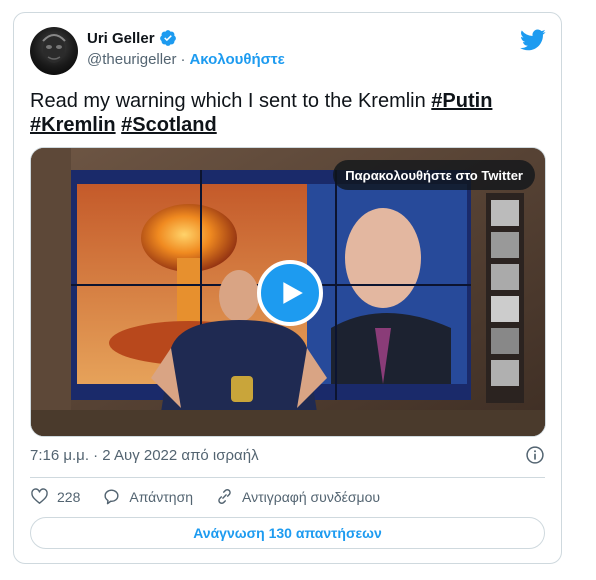 Image resolution: width=596 pixels, height=580 pixels. I want to click on tweet-timestamp: 7:16 μ.μ. · 2 Αυγ 2022 από ισραήλ, so click(144, 455).